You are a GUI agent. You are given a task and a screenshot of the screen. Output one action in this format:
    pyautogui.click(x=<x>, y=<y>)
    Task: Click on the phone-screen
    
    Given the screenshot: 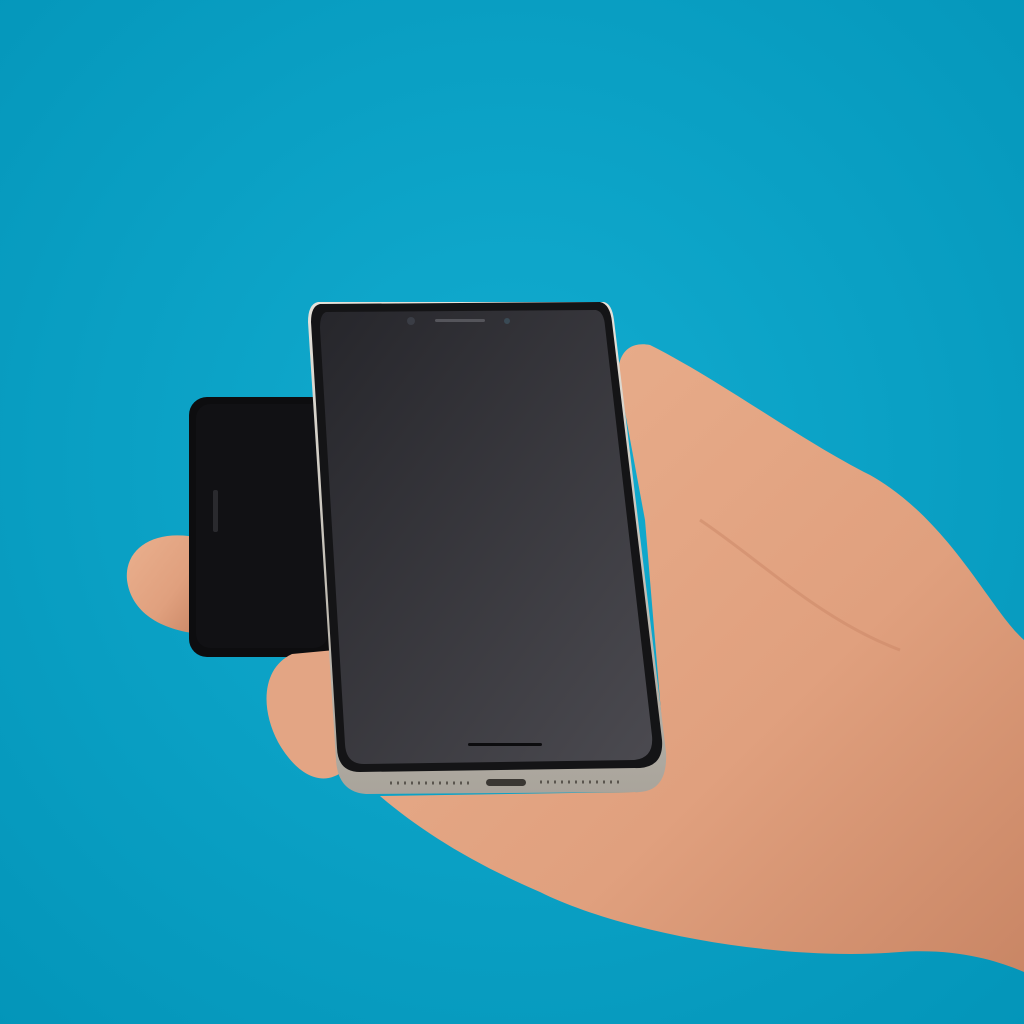 What is the action you would take?
    pyautogui.click(x=486, y=537)
    